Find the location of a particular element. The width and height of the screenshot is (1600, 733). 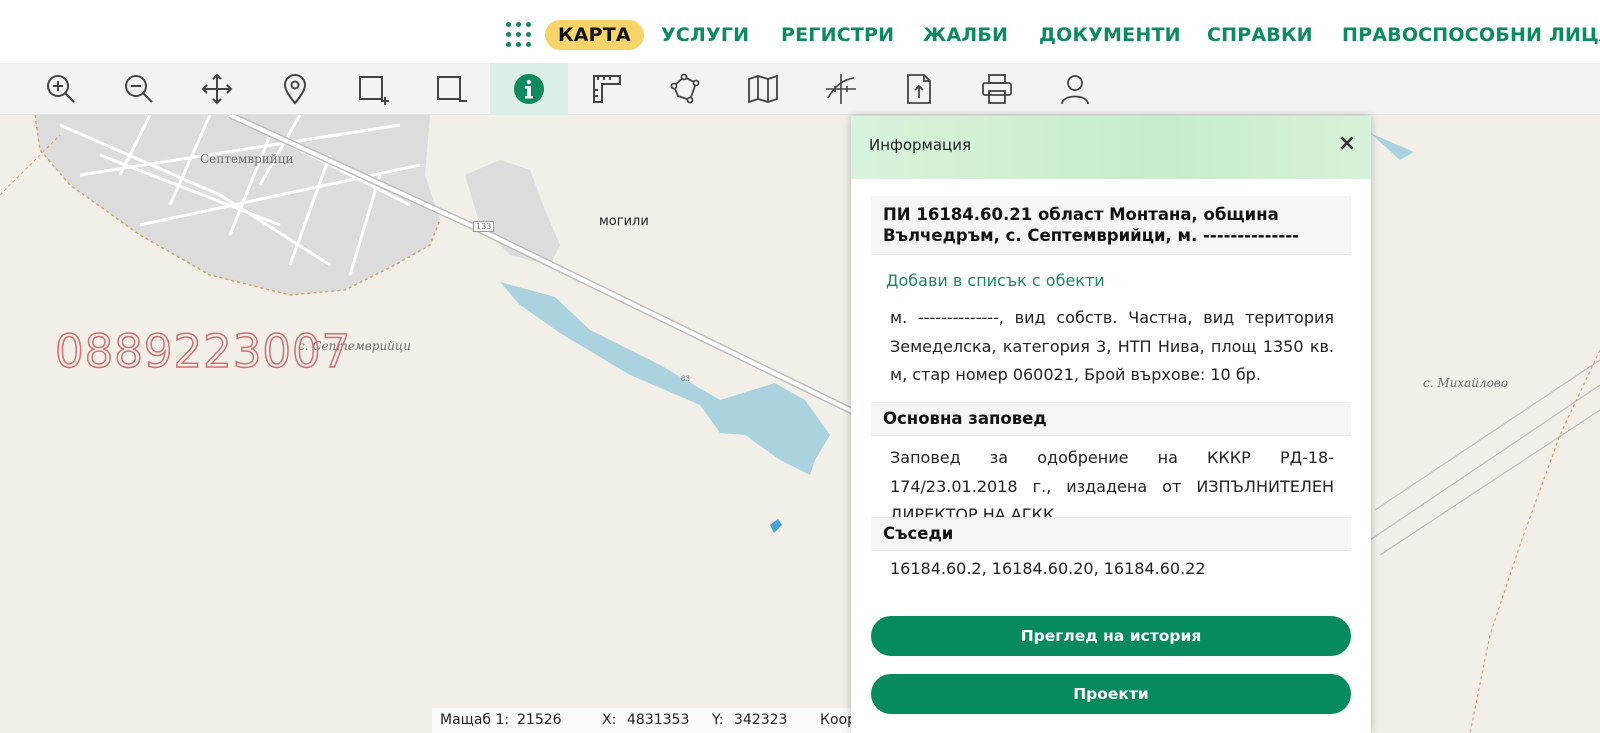

nav-item-dokumenti: ДОКУМЕНТИ is located at coordinates (1110, 35).